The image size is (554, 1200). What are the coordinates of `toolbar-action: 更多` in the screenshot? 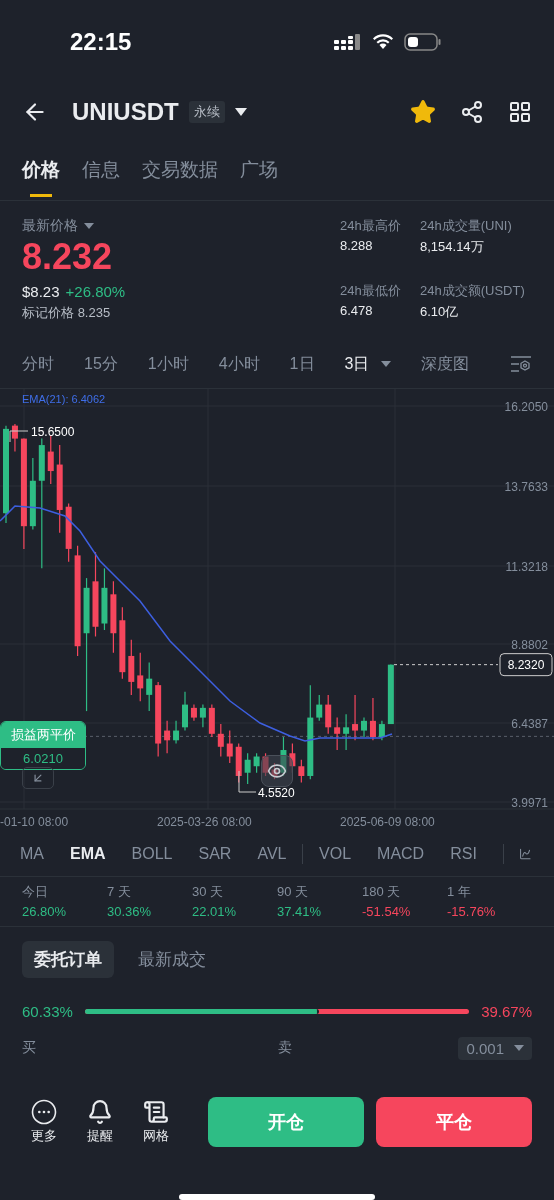 It's located at (44, 1122).